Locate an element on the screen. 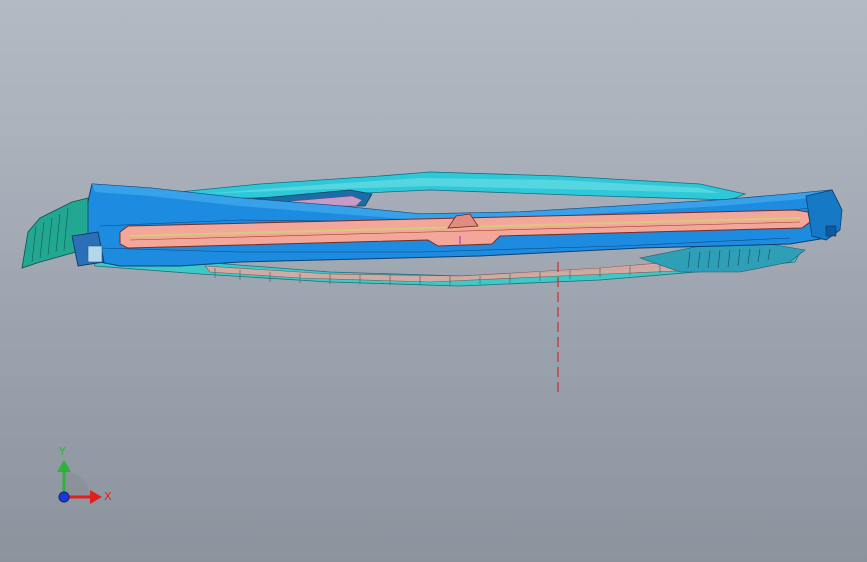 The width and height of the screenshot is (867, 562). x-axis-label: X is located at coordinates (108, 496).